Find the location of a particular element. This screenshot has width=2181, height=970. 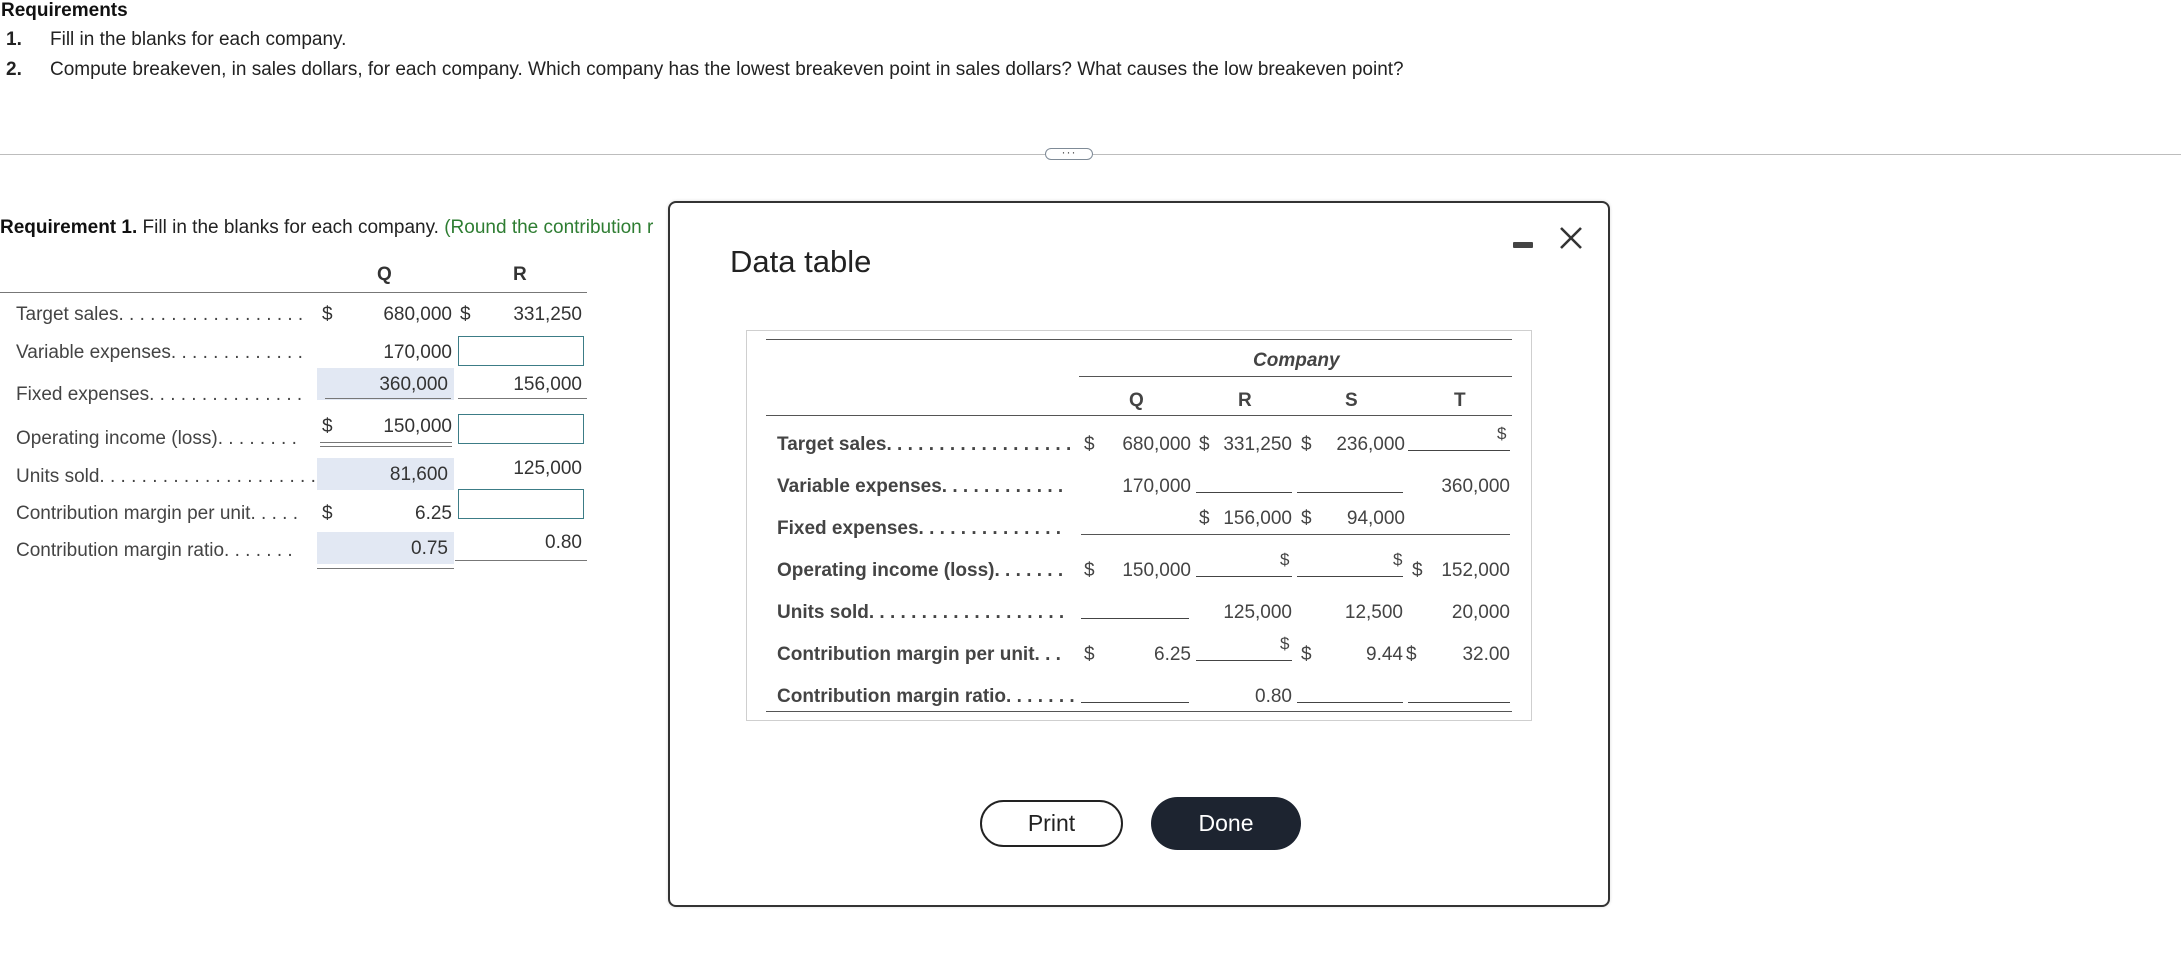

input-r-cm-per-unit is located at coordinates (521, 504).